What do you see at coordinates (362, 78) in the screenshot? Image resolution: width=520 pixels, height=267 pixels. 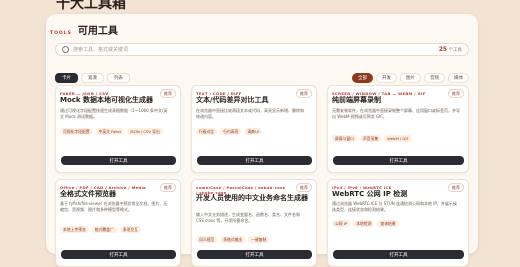 I see `filter-all: 全部` at bounding box center [362, 78].